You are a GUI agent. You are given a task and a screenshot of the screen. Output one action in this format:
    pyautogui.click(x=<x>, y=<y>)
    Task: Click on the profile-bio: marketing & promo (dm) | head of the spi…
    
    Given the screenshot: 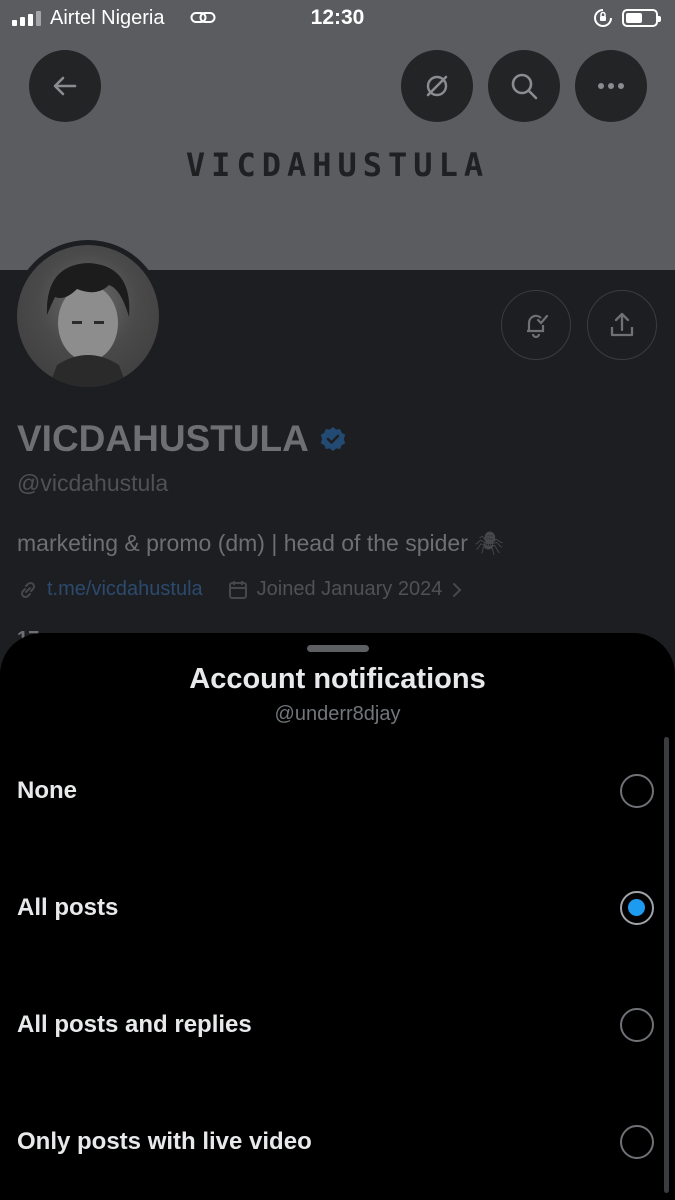 What is the action you would take?
    pyautogui.click(x=260, y=543)
    